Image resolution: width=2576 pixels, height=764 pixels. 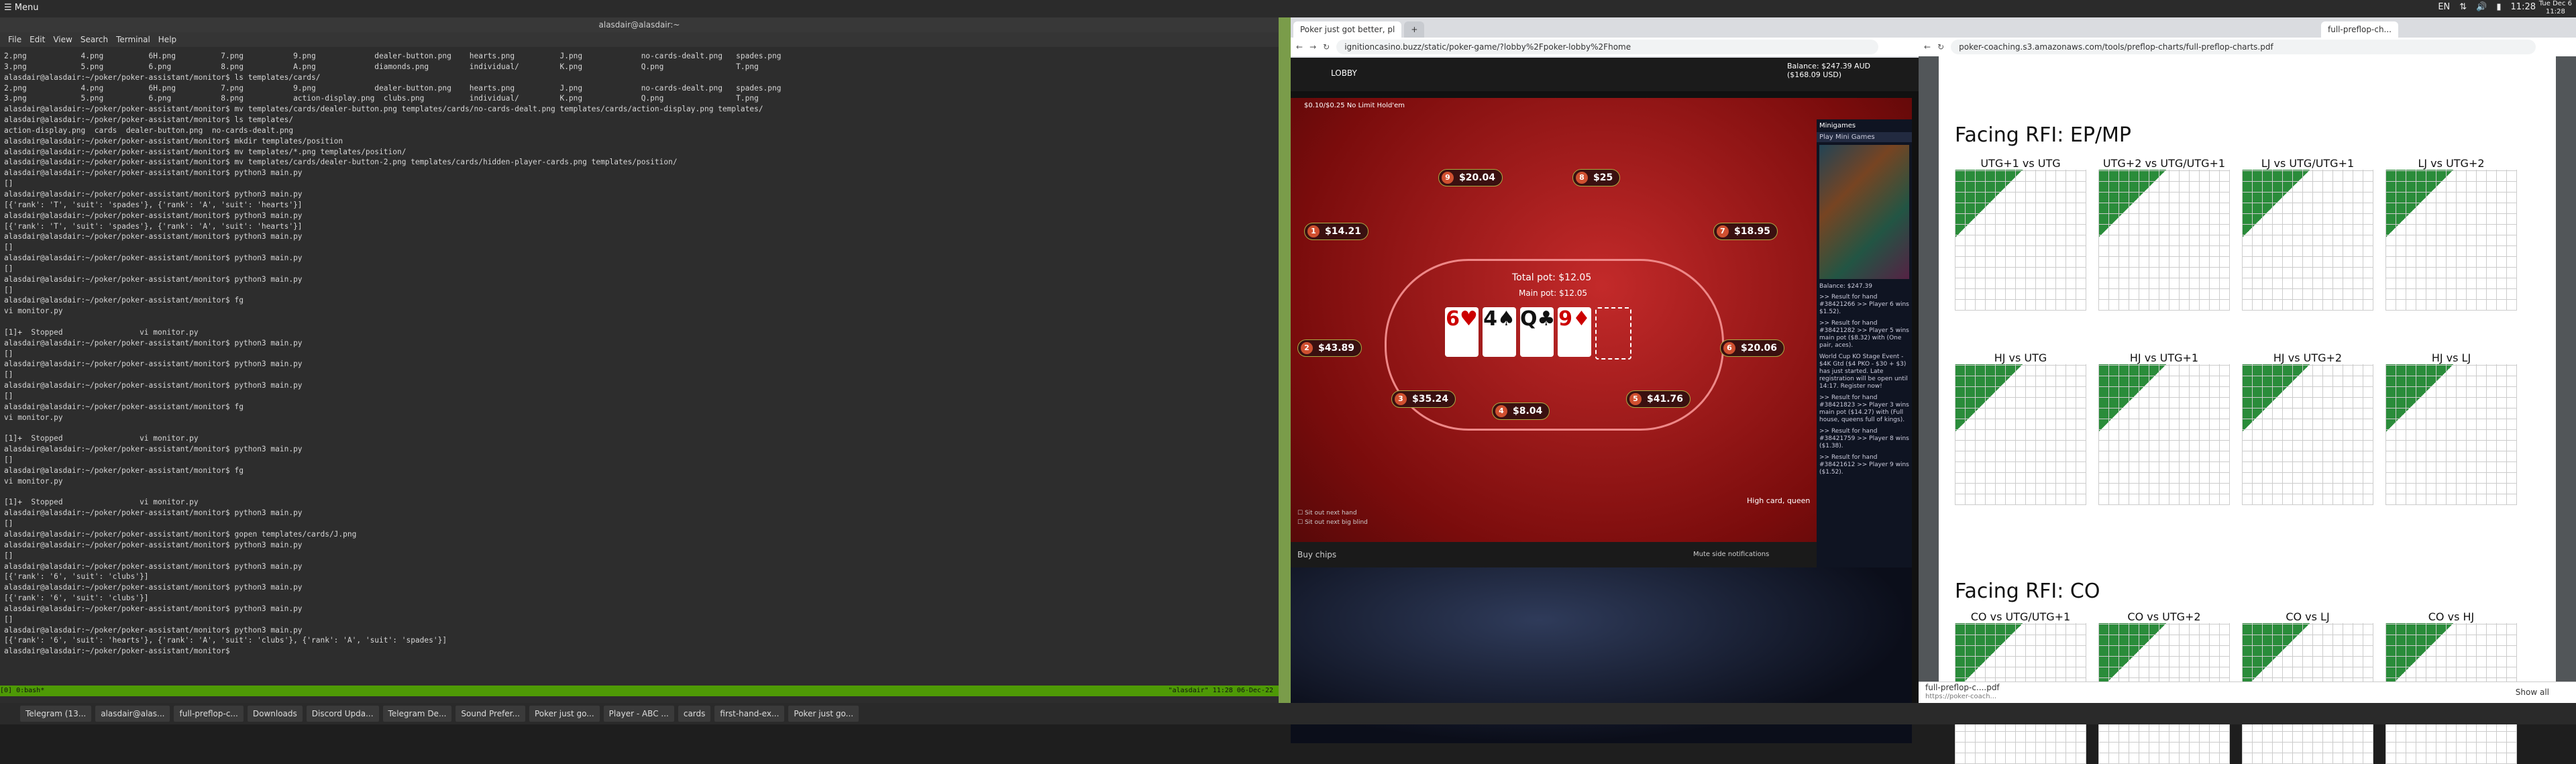 I want to click on range-chart-title: HJ vs UTG, so click(x=2020, y=357).